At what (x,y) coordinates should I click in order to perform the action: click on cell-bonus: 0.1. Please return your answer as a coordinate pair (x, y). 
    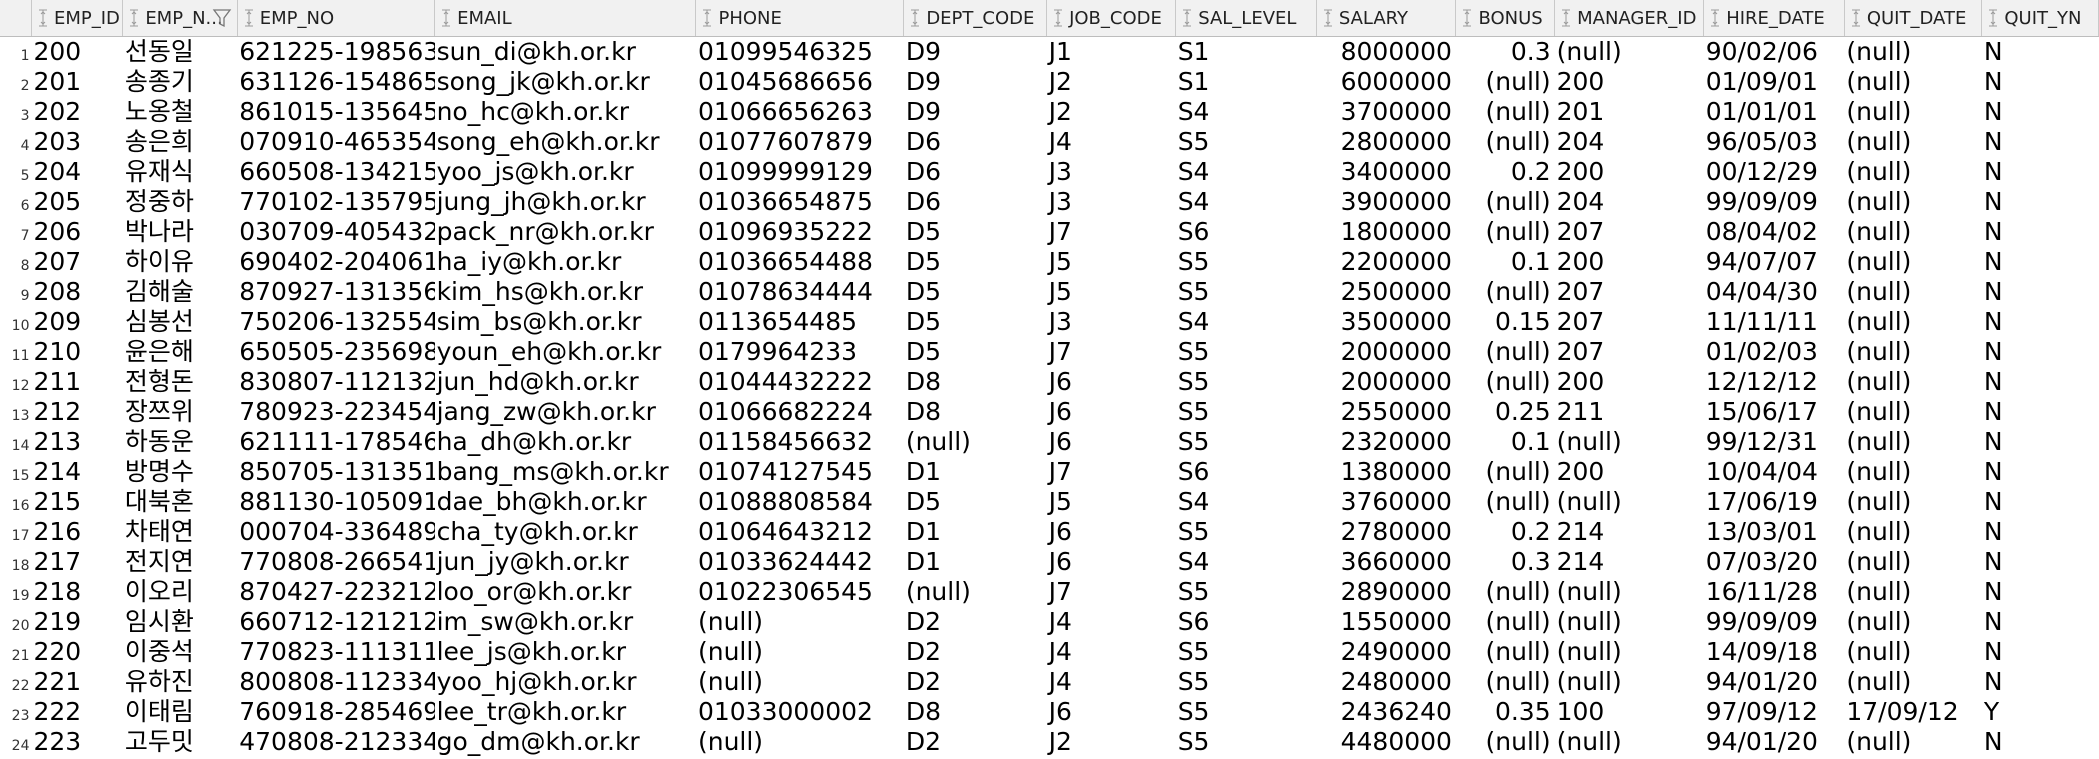
    Looking at the image, I should click on (1505, 442).